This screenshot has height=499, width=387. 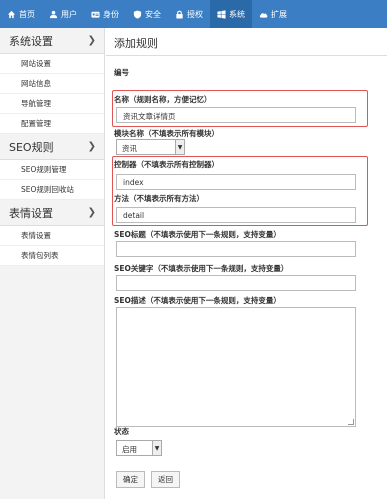 What do you see at coordinates (166, 133) in the screenshot?
I see `module-label: 模块名称（不填表示所有模块）` at bounding box center [166, 133].